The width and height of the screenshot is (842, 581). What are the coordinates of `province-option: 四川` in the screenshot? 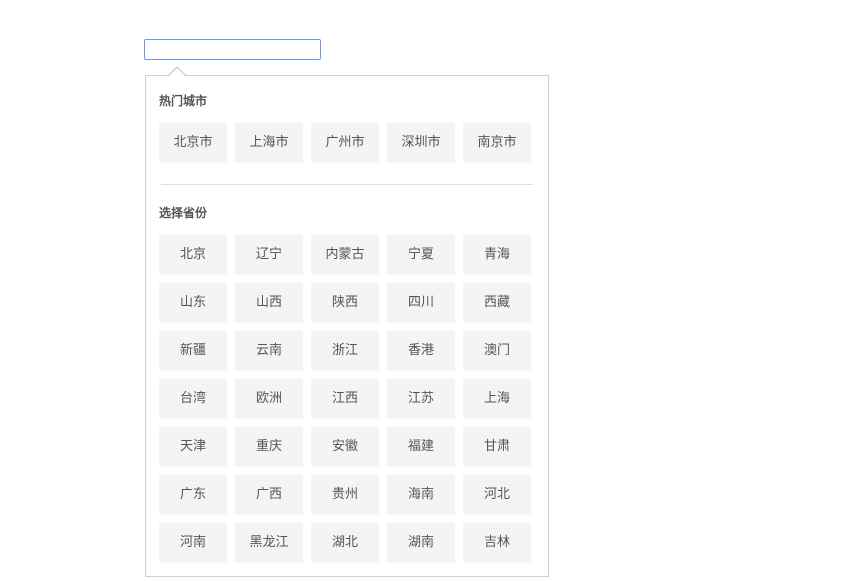 It's located at (421, 303).